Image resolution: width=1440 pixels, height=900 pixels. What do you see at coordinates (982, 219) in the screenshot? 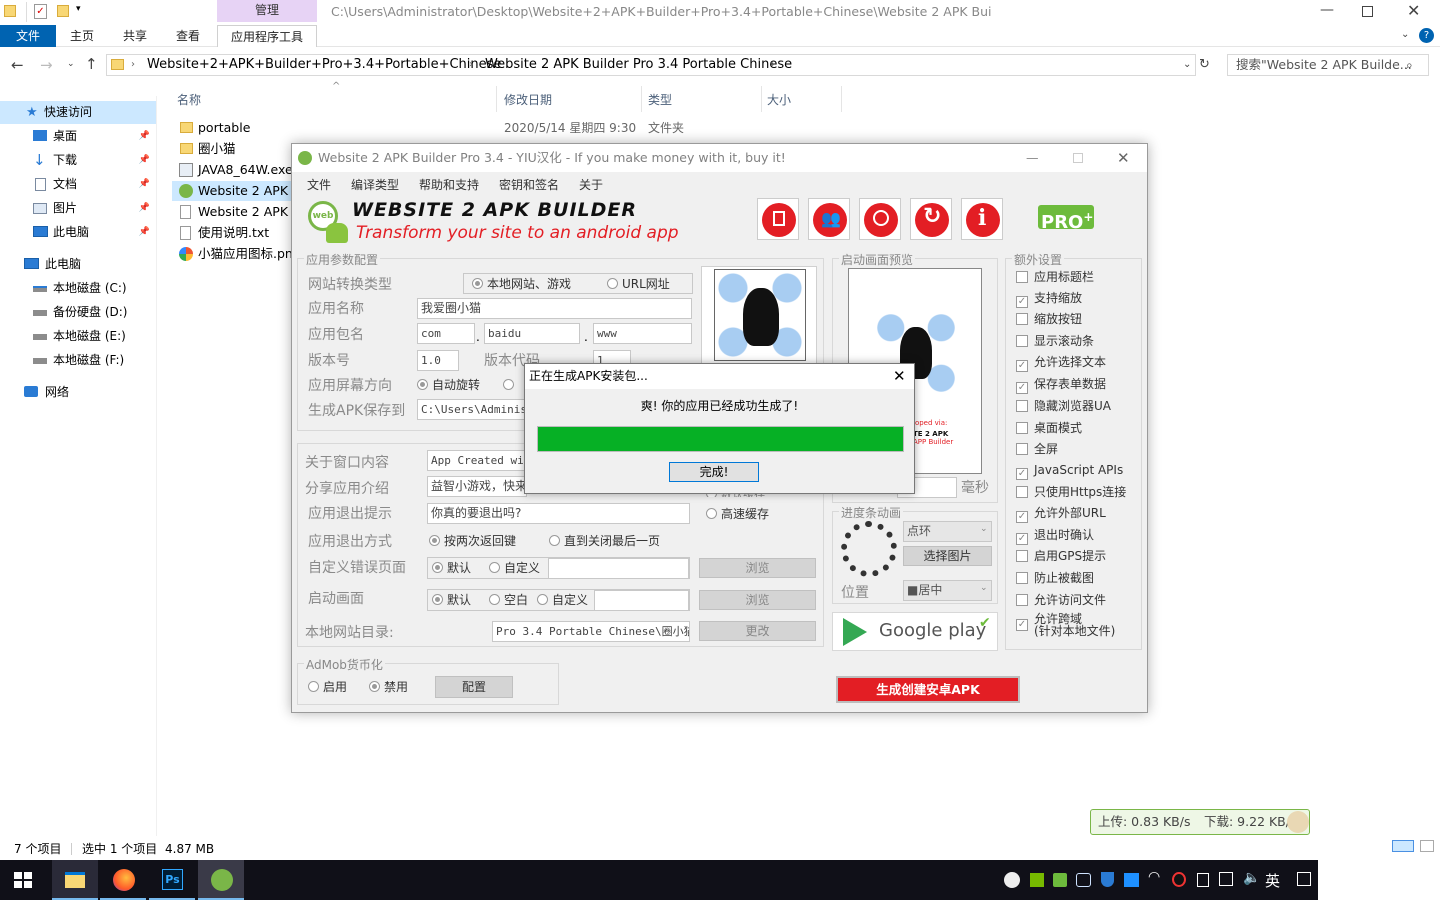
I see `info-button: i` at bounding box center [982, 219].